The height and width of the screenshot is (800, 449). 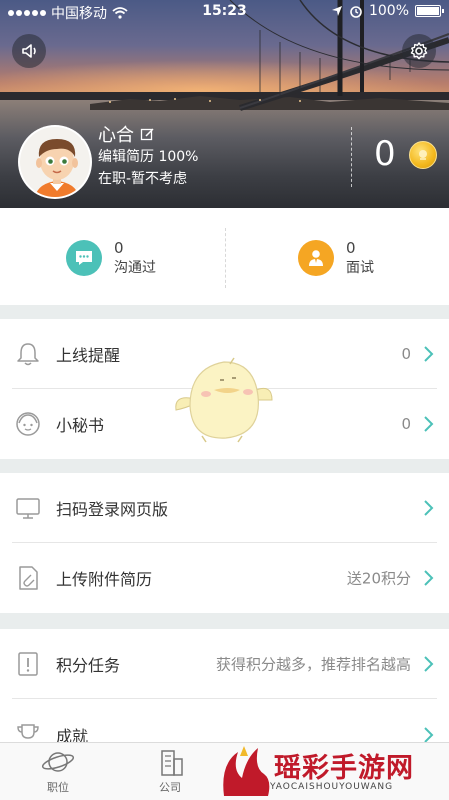 I want to click on interview-person-icon, so click(x=316, y=258).